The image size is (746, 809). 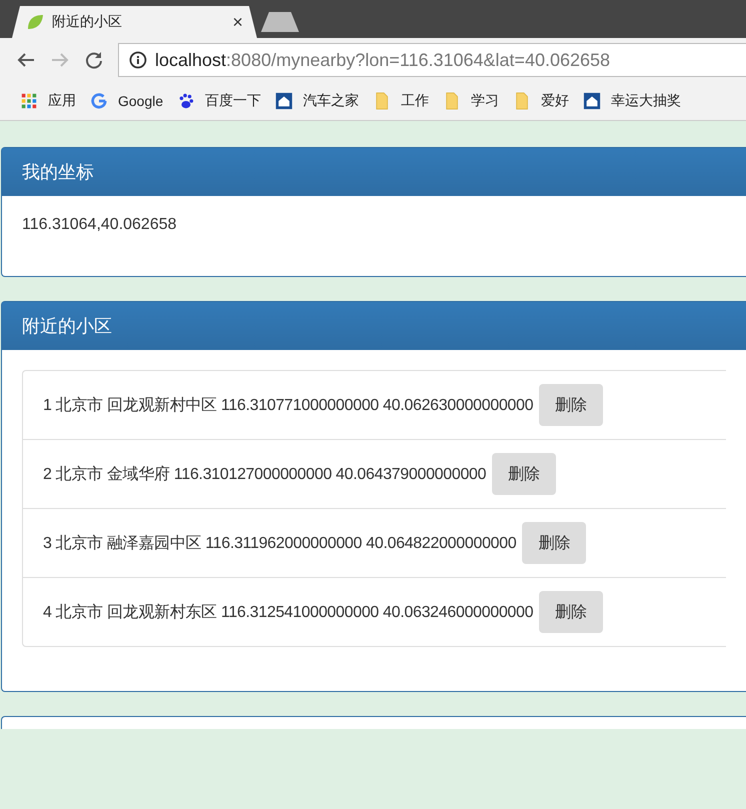 I want to click on bookmark: 工作, so click(x=401, y=101).